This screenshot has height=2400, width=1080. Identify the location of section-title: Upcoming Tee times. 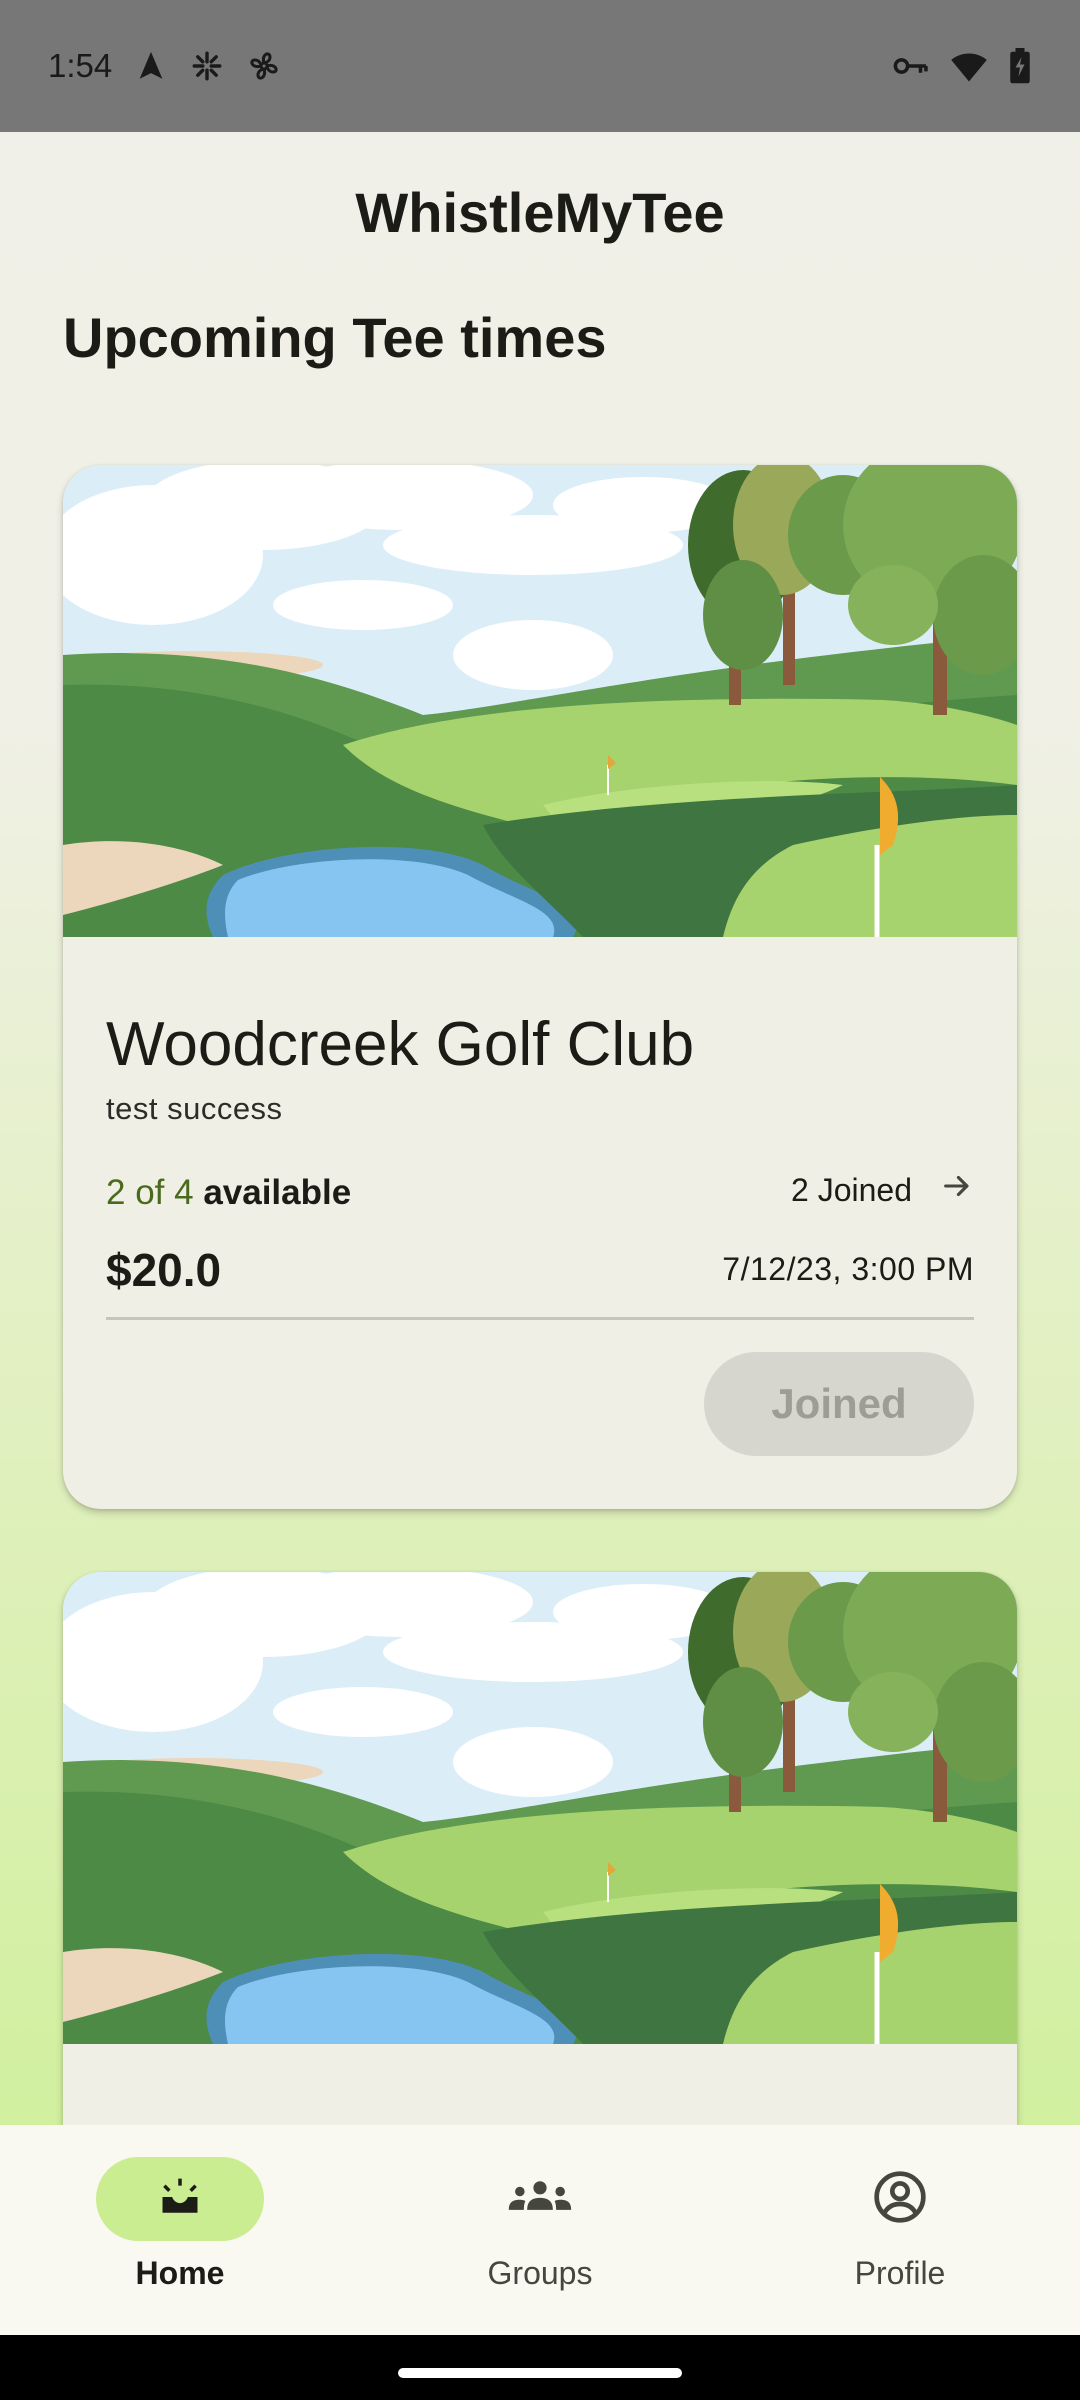
(335, 337).